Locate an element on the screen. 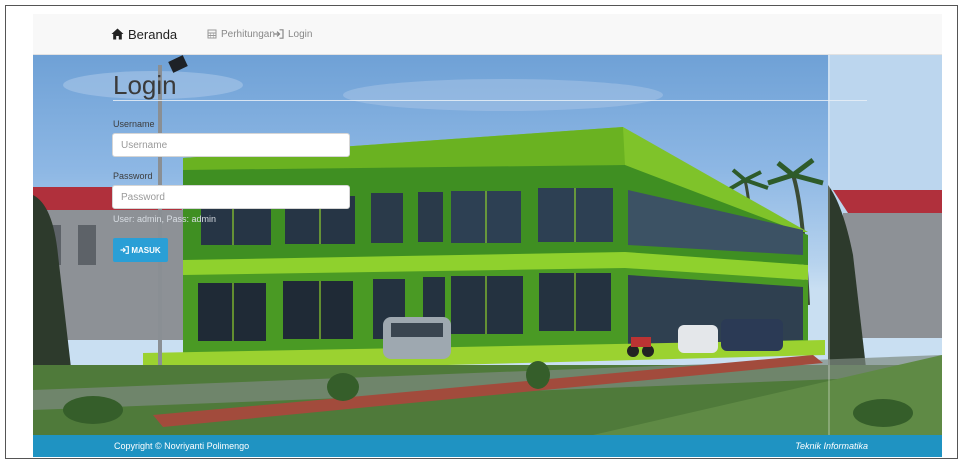  login-title: Login is located at coordinates (145, 85).